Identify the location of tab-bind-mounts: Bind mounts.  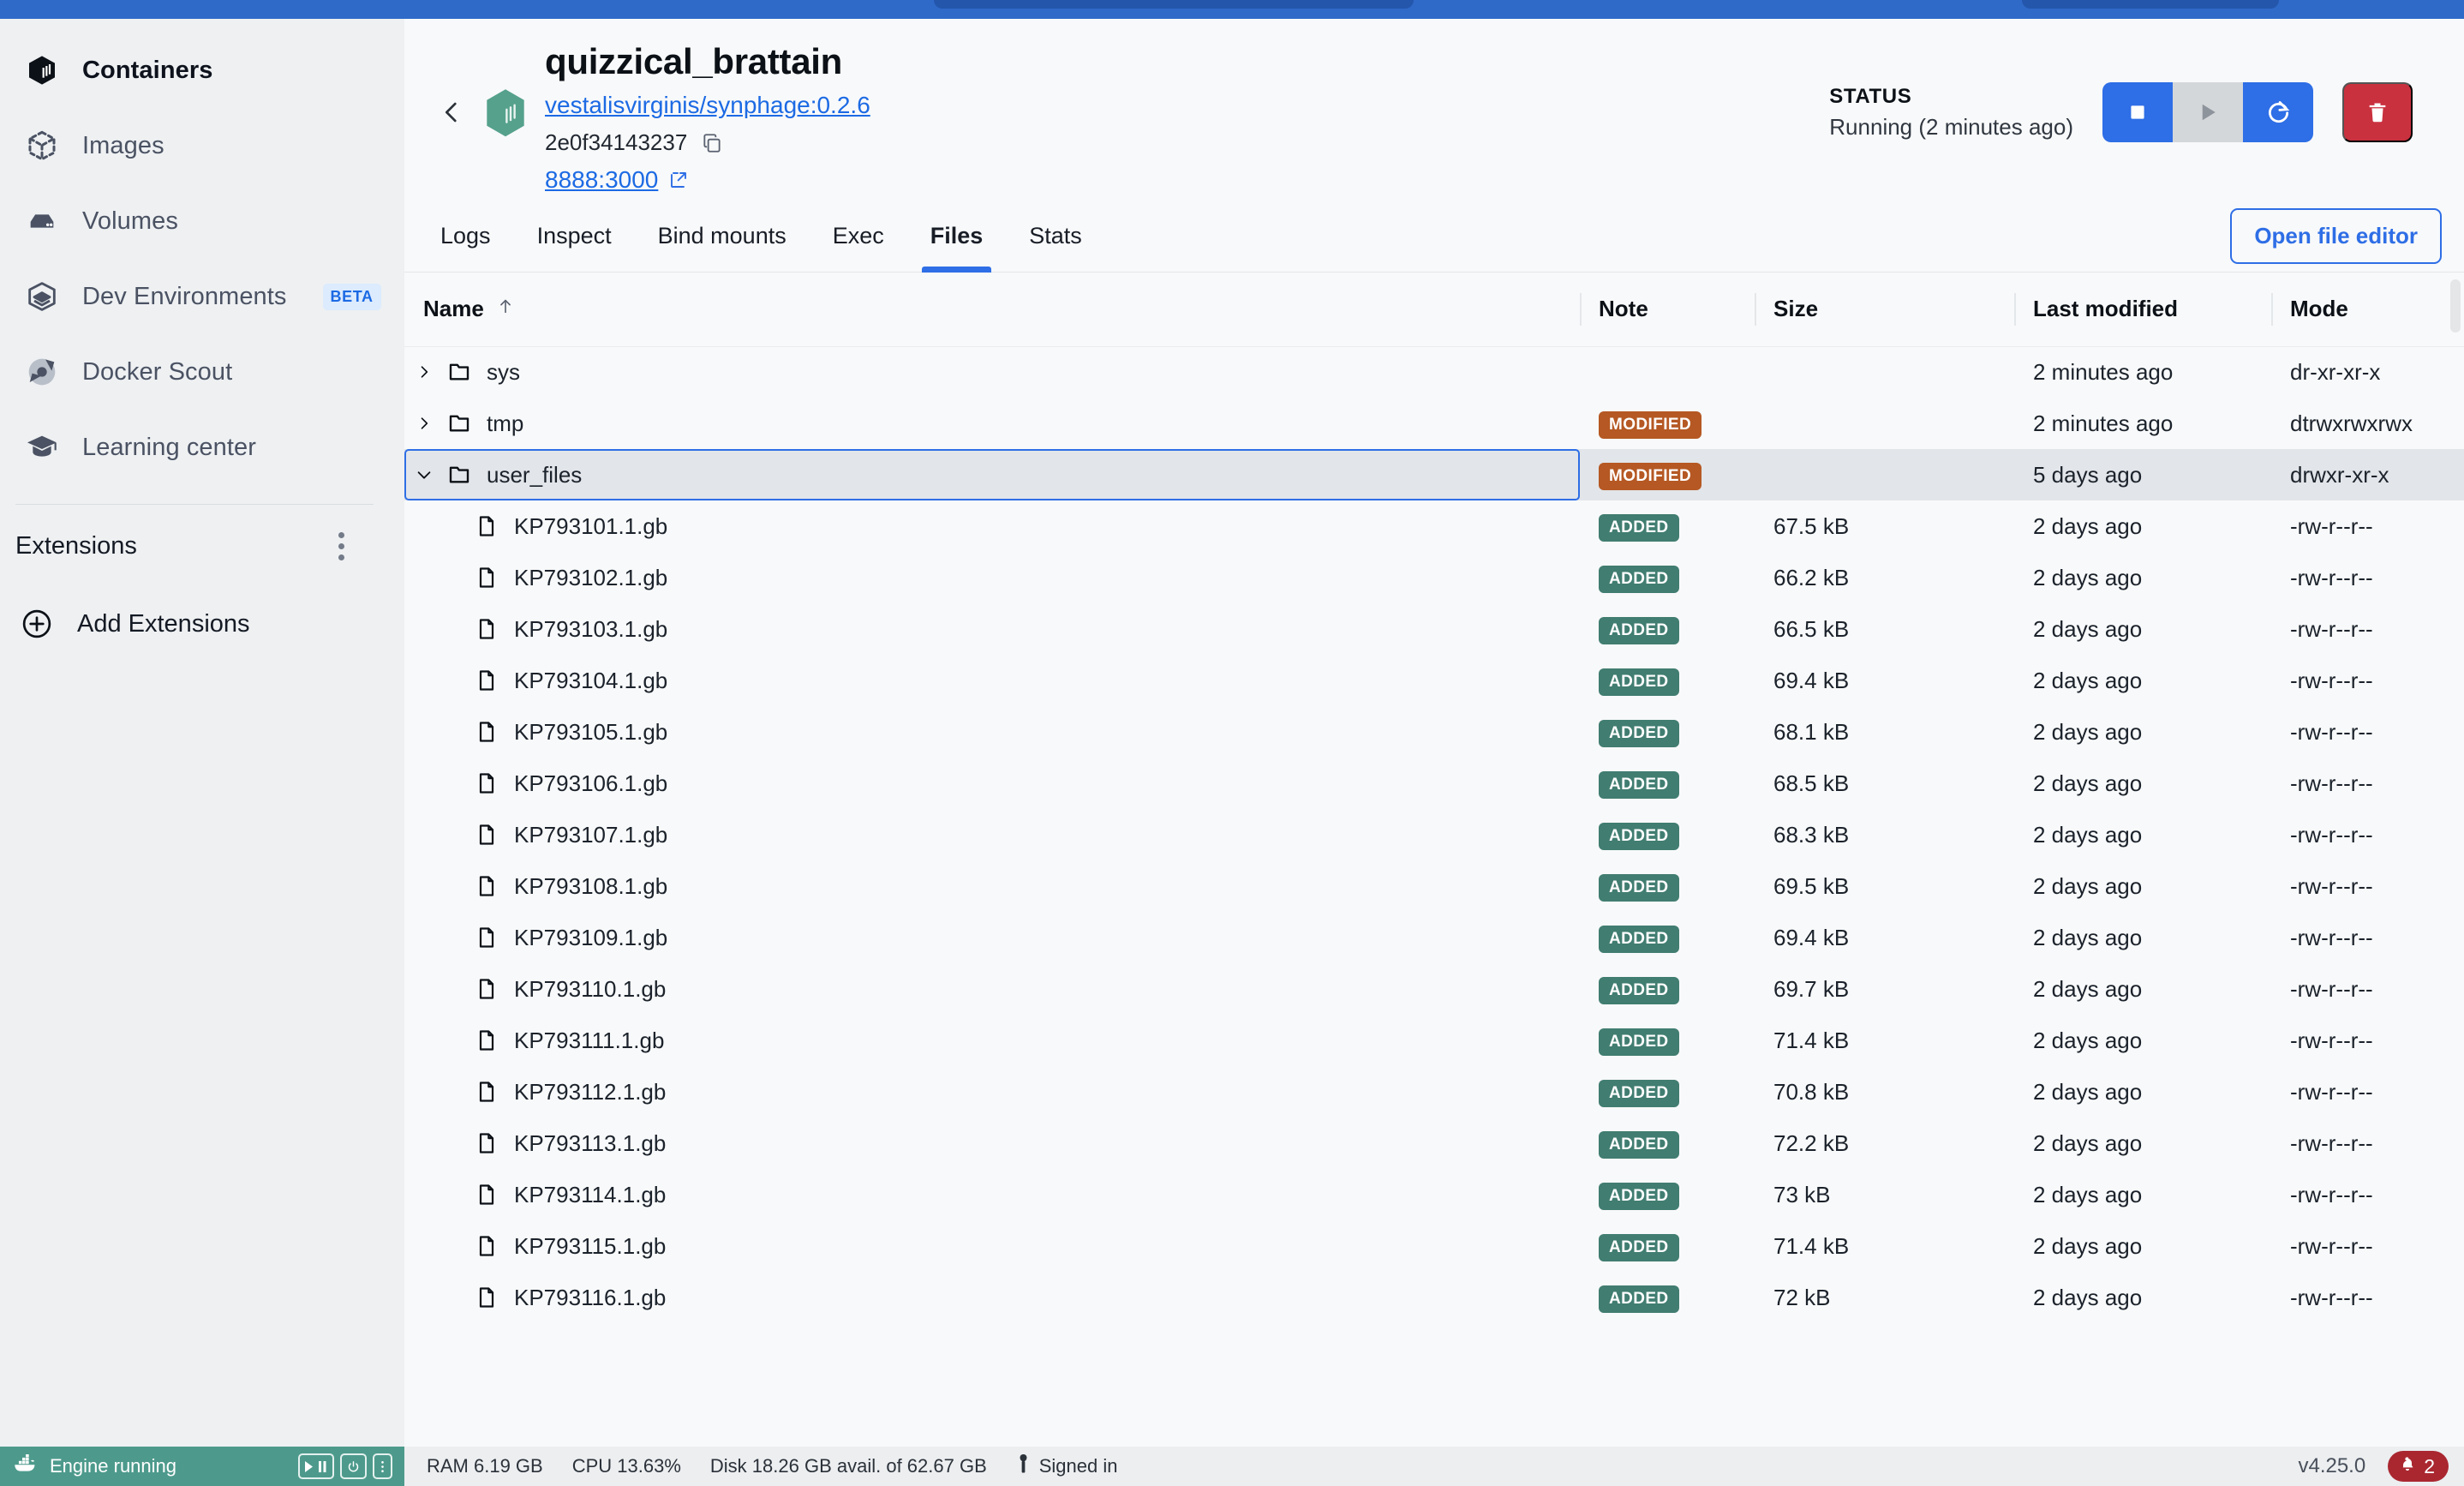
(722, 237).